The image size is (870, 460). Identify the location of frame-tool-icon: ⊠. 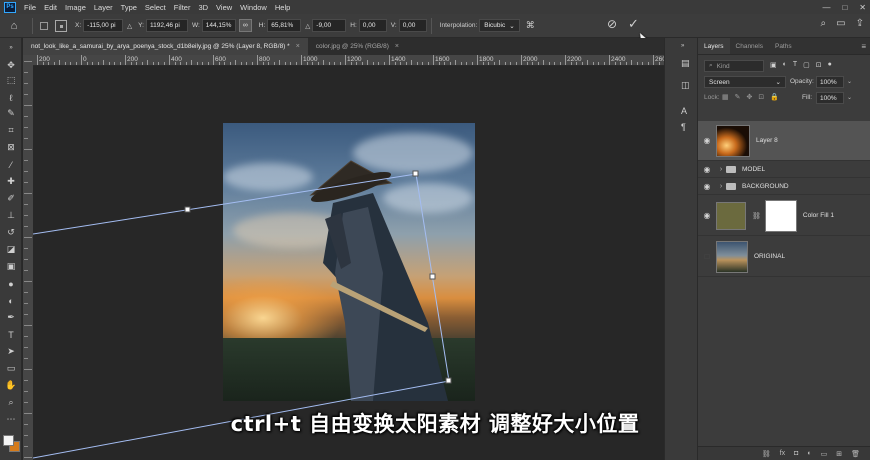
(11, 147).